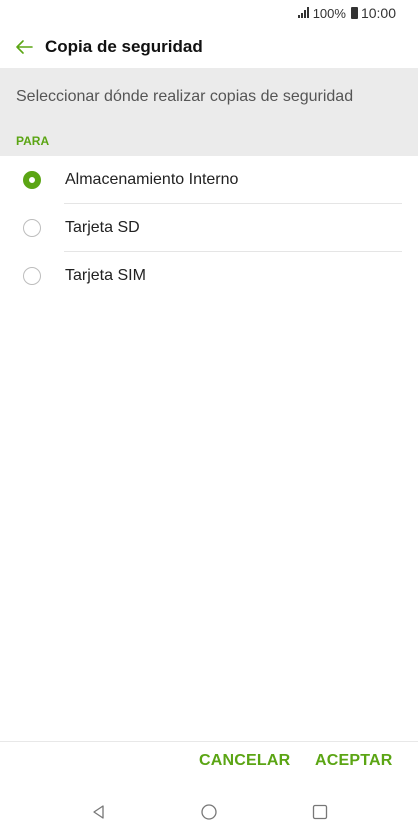  What do you see at coordinates (102, 227) in the screenshot?
I see `option-label: Tarjeta SD` at bounding box center [102, 227].